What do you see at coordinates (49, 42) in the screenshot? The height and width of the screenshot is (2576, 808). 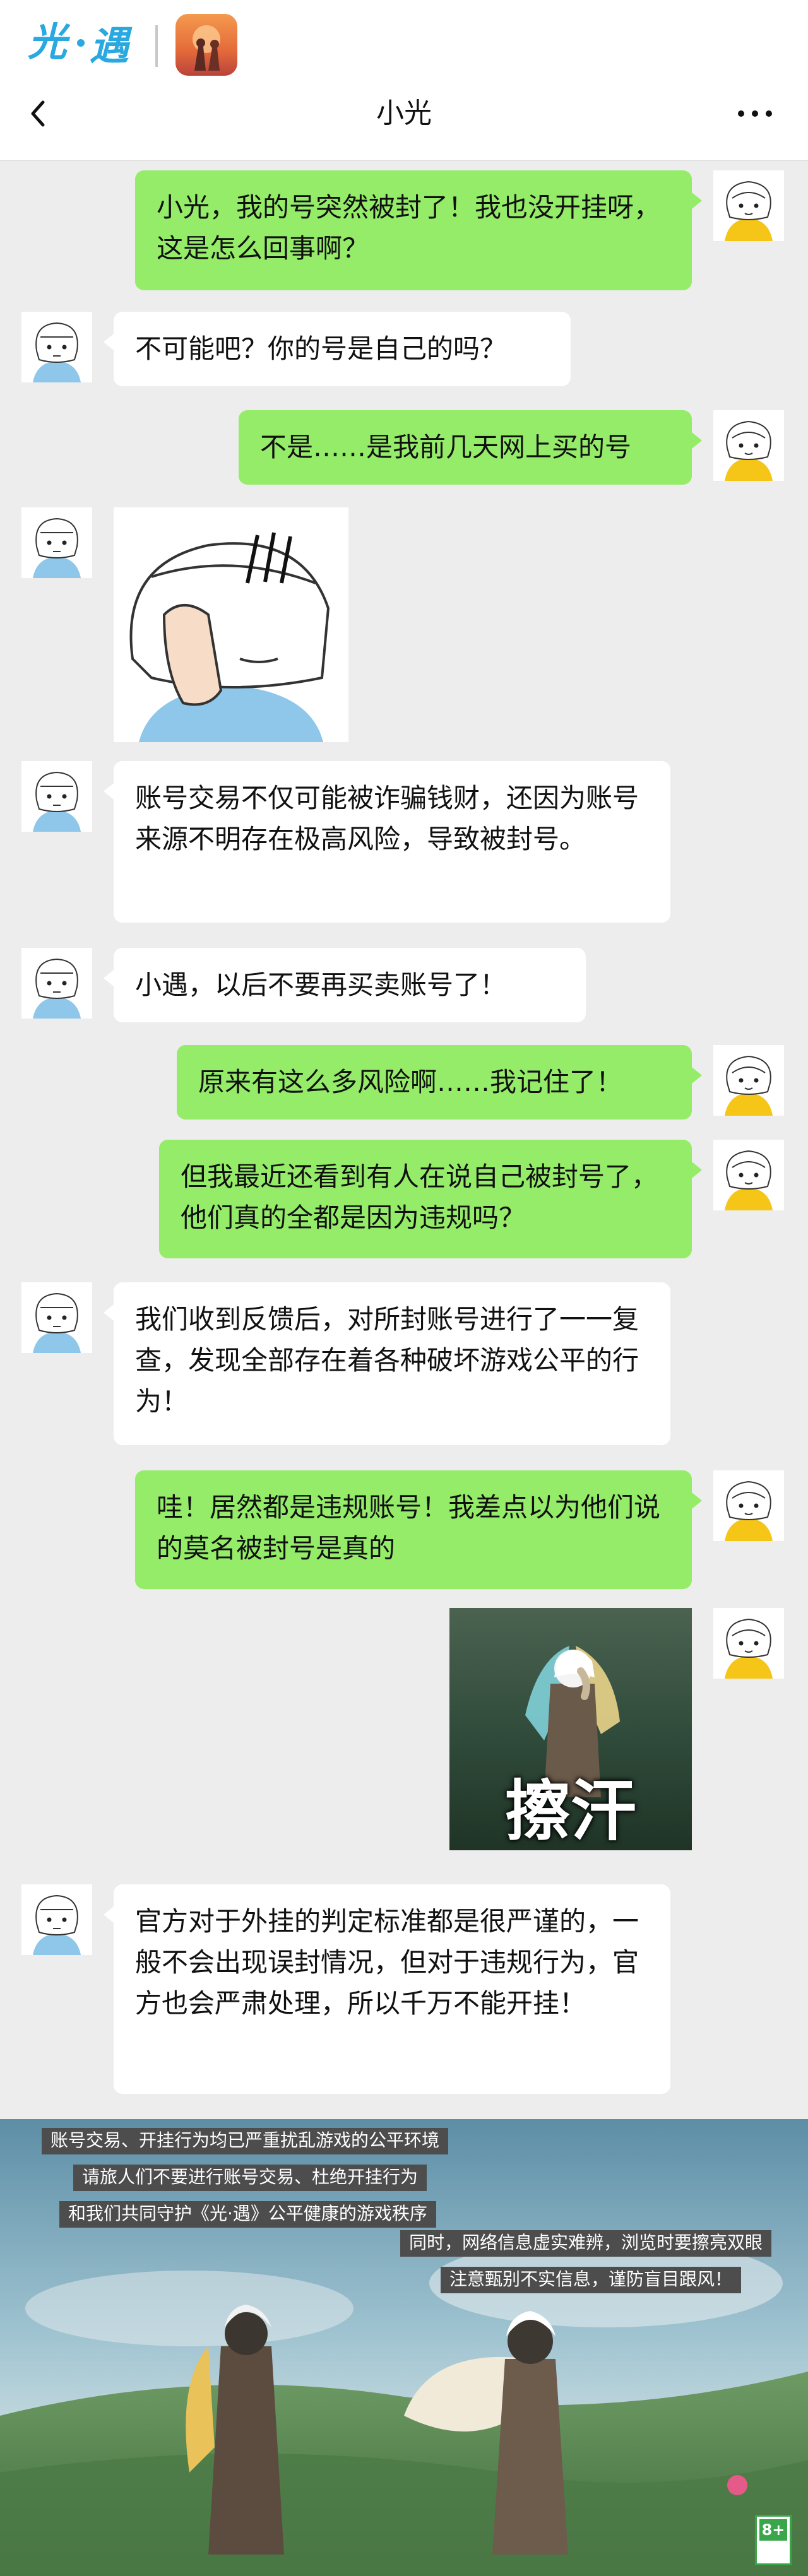 I see `svg-text: 光` at bounding box center [49, 42].